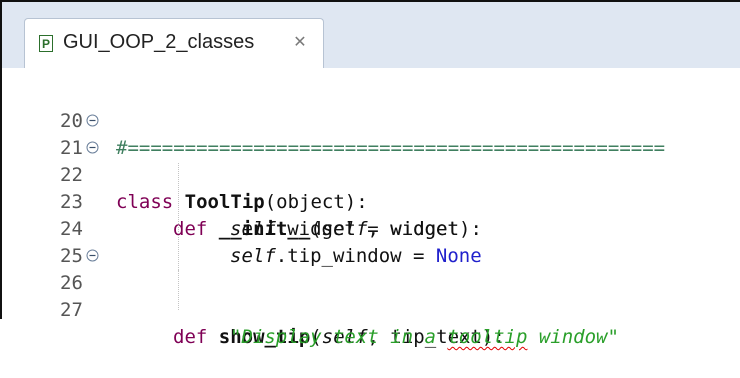 This screenshot has height=378, width=740. I want to click on code-line: 25, so click(371, 241).